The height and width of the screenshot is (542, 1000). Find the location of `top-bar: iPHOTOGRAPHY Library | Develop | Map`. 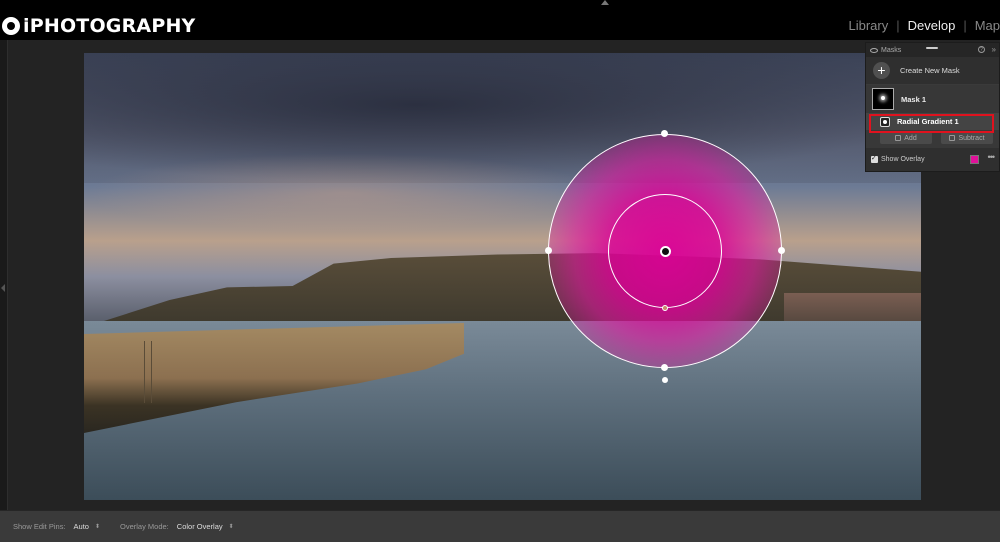

top-bar: iPHOTOGRAPHY Library | Develop | Map is located at coordinates (500, 20).